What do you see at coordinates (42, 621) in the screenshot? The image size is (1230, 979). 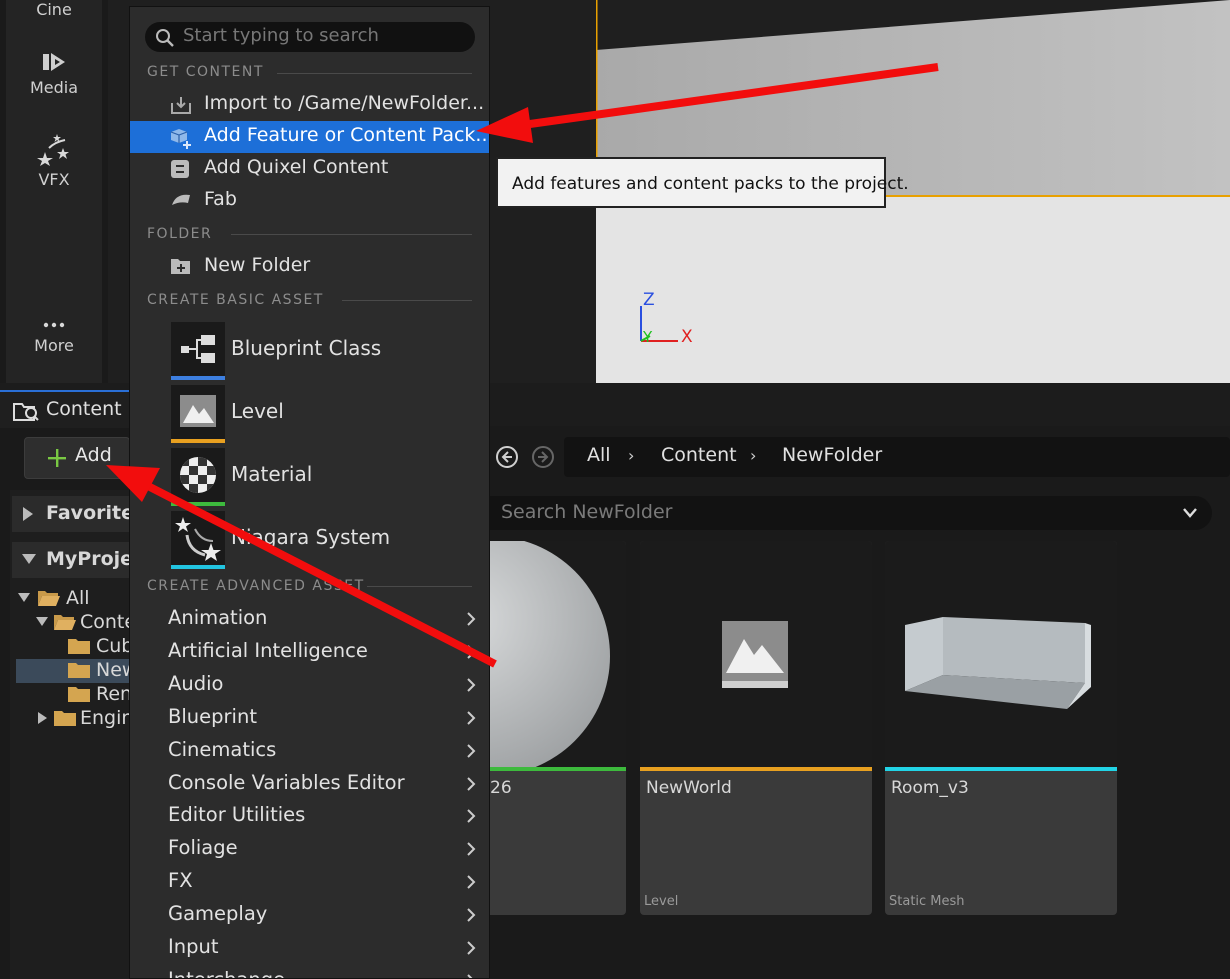 I see `collapse-triangle-icon` at bounding box center [42, 621].